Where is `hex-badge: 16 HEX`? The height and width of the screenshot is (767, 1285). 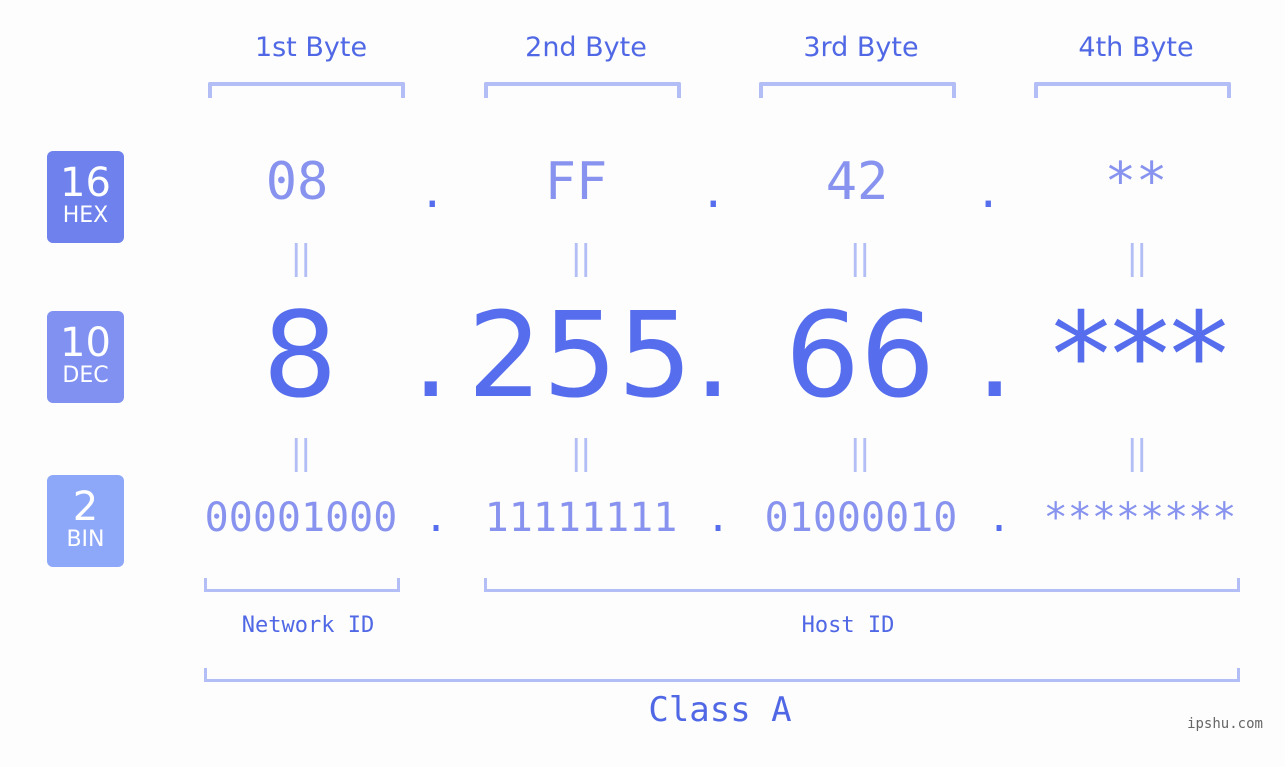
hex-badge: 16 HEX is located at coordinates (85, 197).